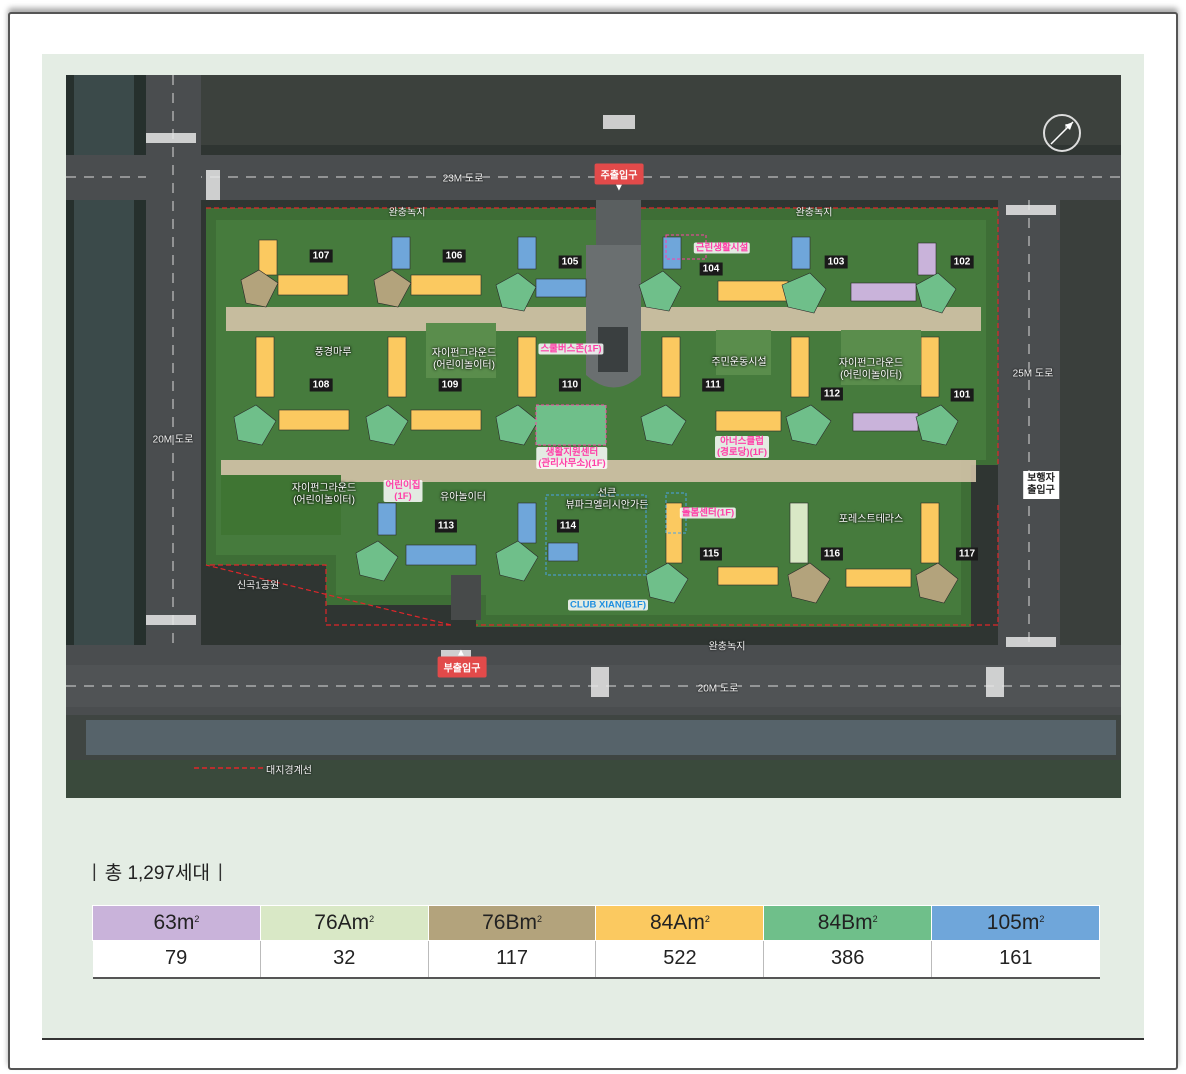 This screenshot has height=1074, width=1186. Describe the element at coordinates (1041, 485) in the screenshot. I see `pedestrian-exit-label: 보행자 출입구` at that location.